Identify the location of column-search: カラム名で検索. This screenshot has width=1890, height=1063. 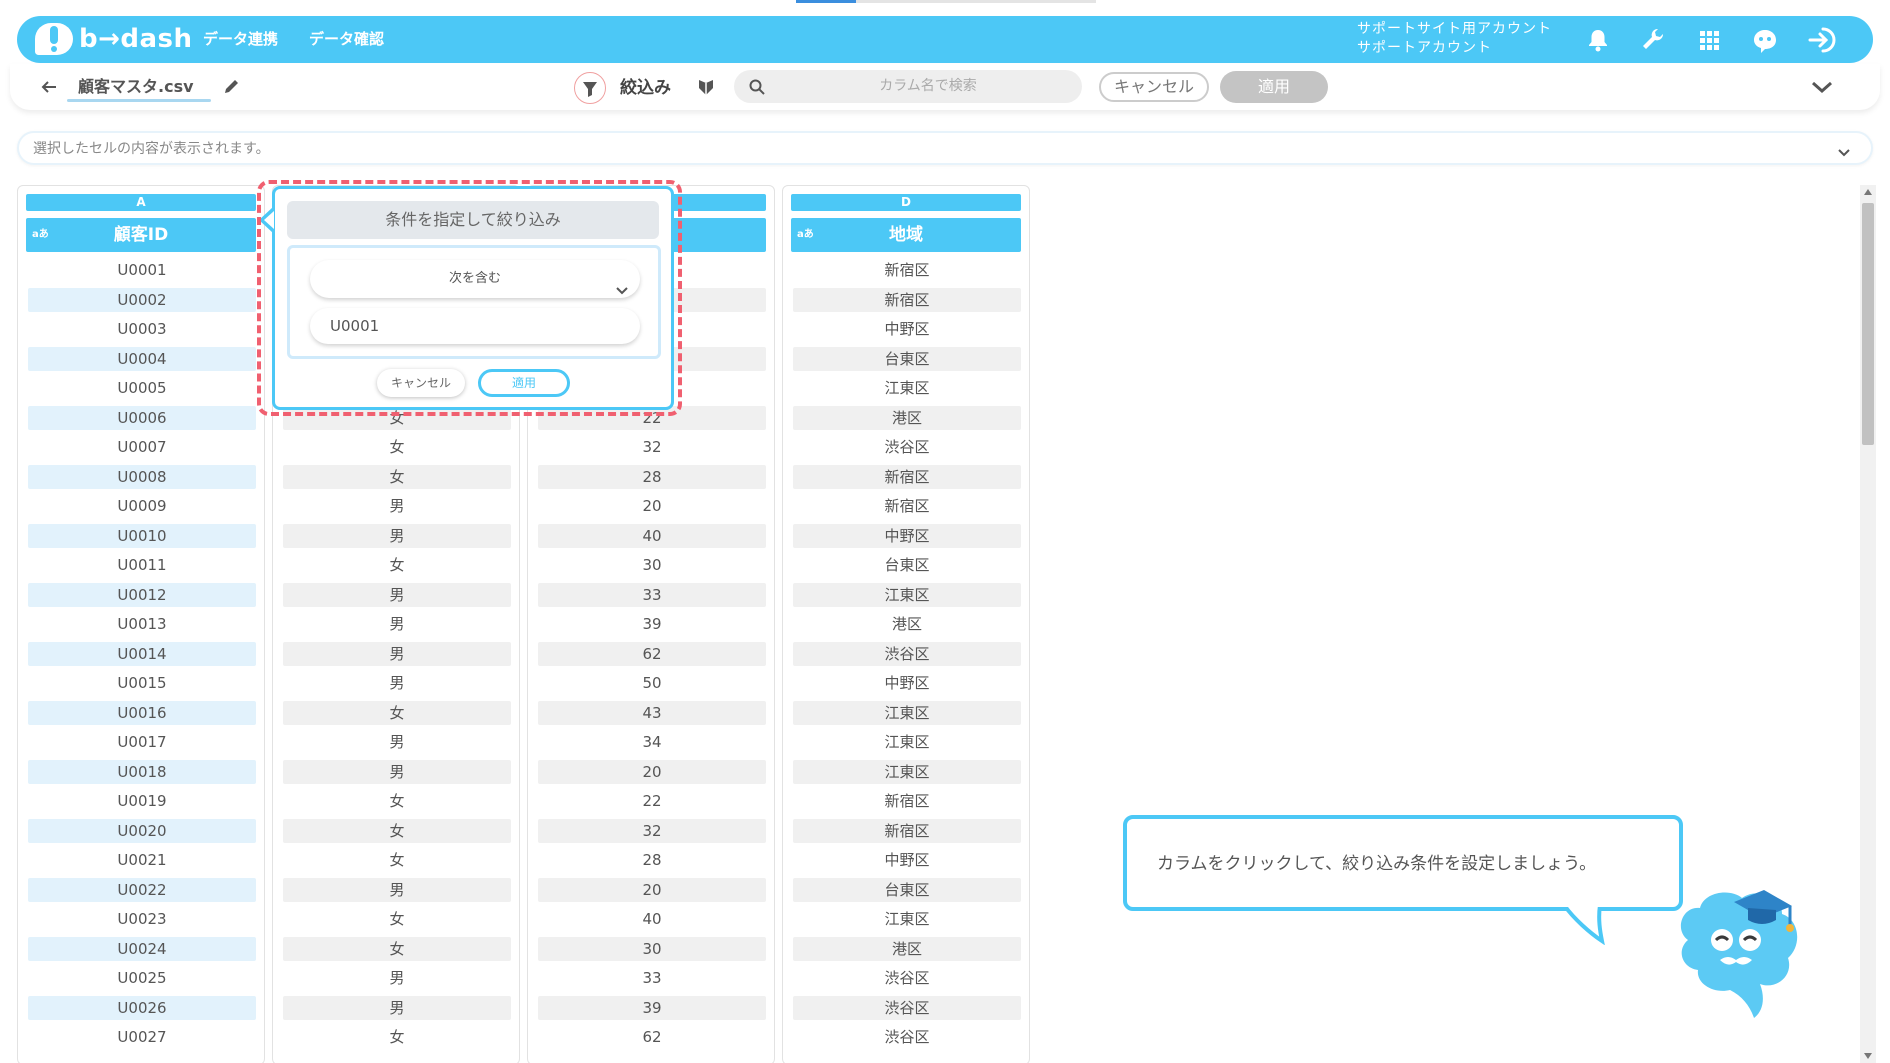
(908, 86).